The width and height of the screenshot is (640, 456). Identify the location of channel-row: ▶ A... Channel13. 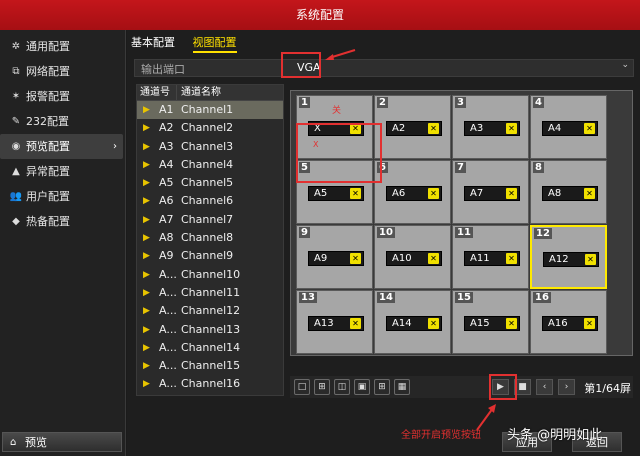
(210, 330).